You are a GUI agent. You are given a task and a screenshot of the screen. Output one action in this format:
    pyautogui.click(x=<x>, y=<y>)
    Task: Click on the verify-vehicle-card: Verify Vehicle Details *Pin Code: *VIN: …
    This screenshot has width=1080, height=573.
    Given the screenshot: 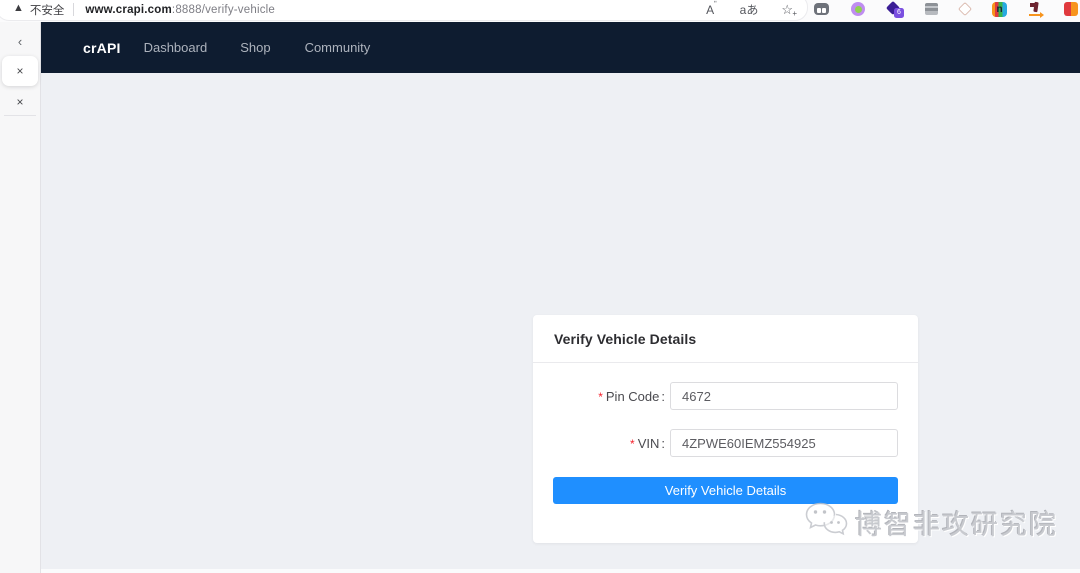 What is the action you would take?
    pyautogui.click(x=725, y=429)
    